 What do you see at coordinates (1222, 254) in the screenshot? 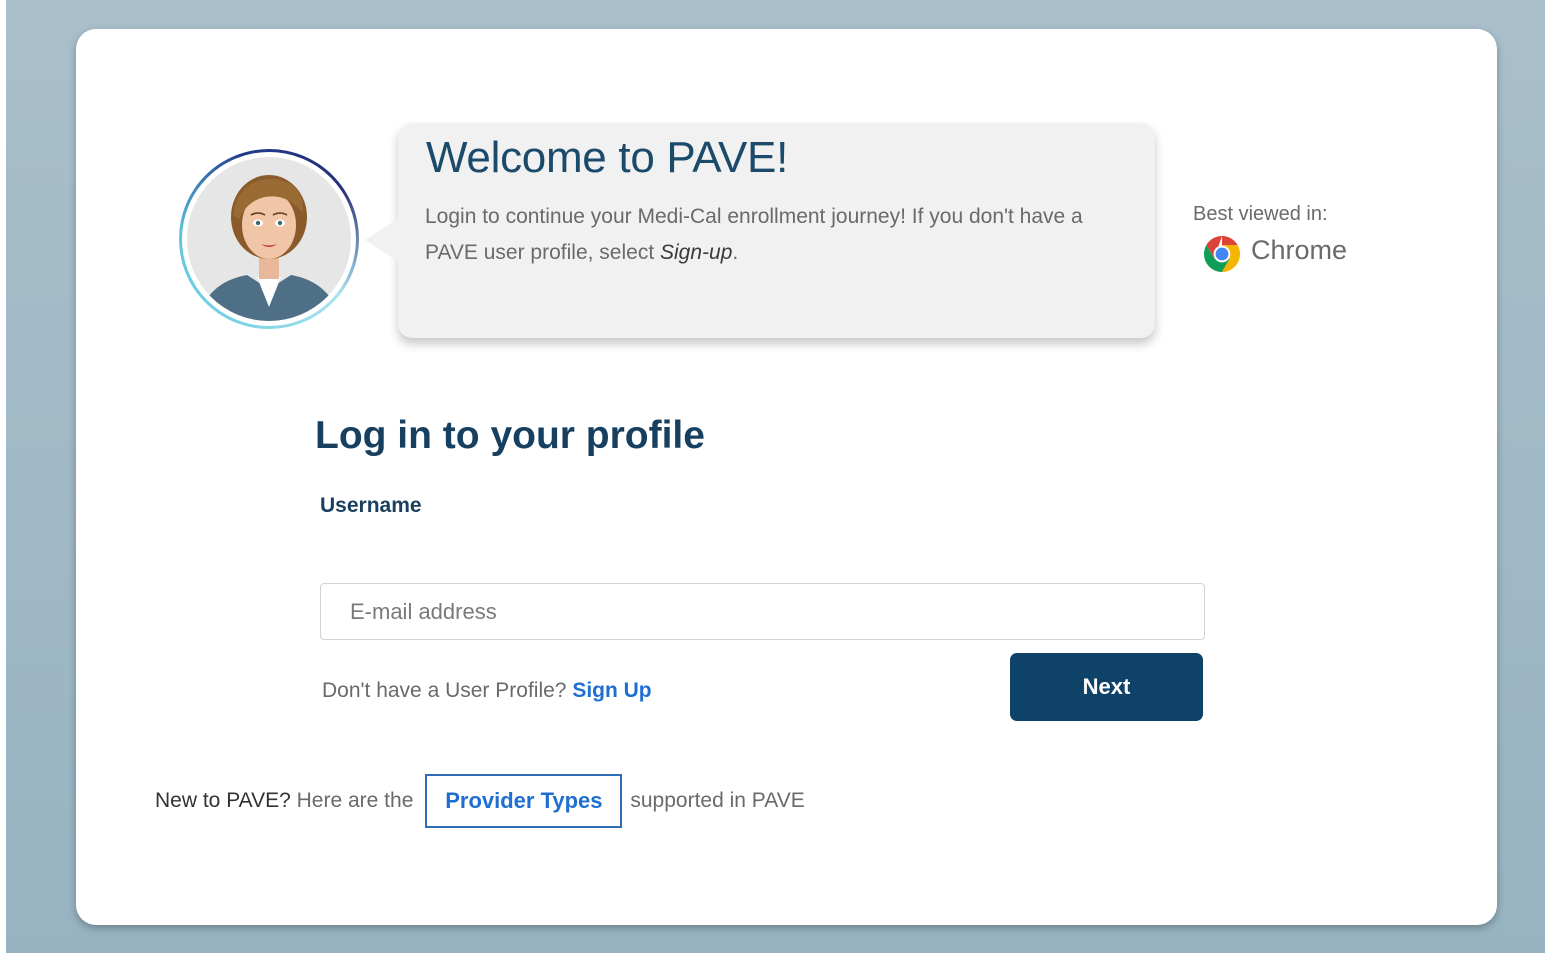
I see `chrome-icon` at bounding box center [1222, 254].